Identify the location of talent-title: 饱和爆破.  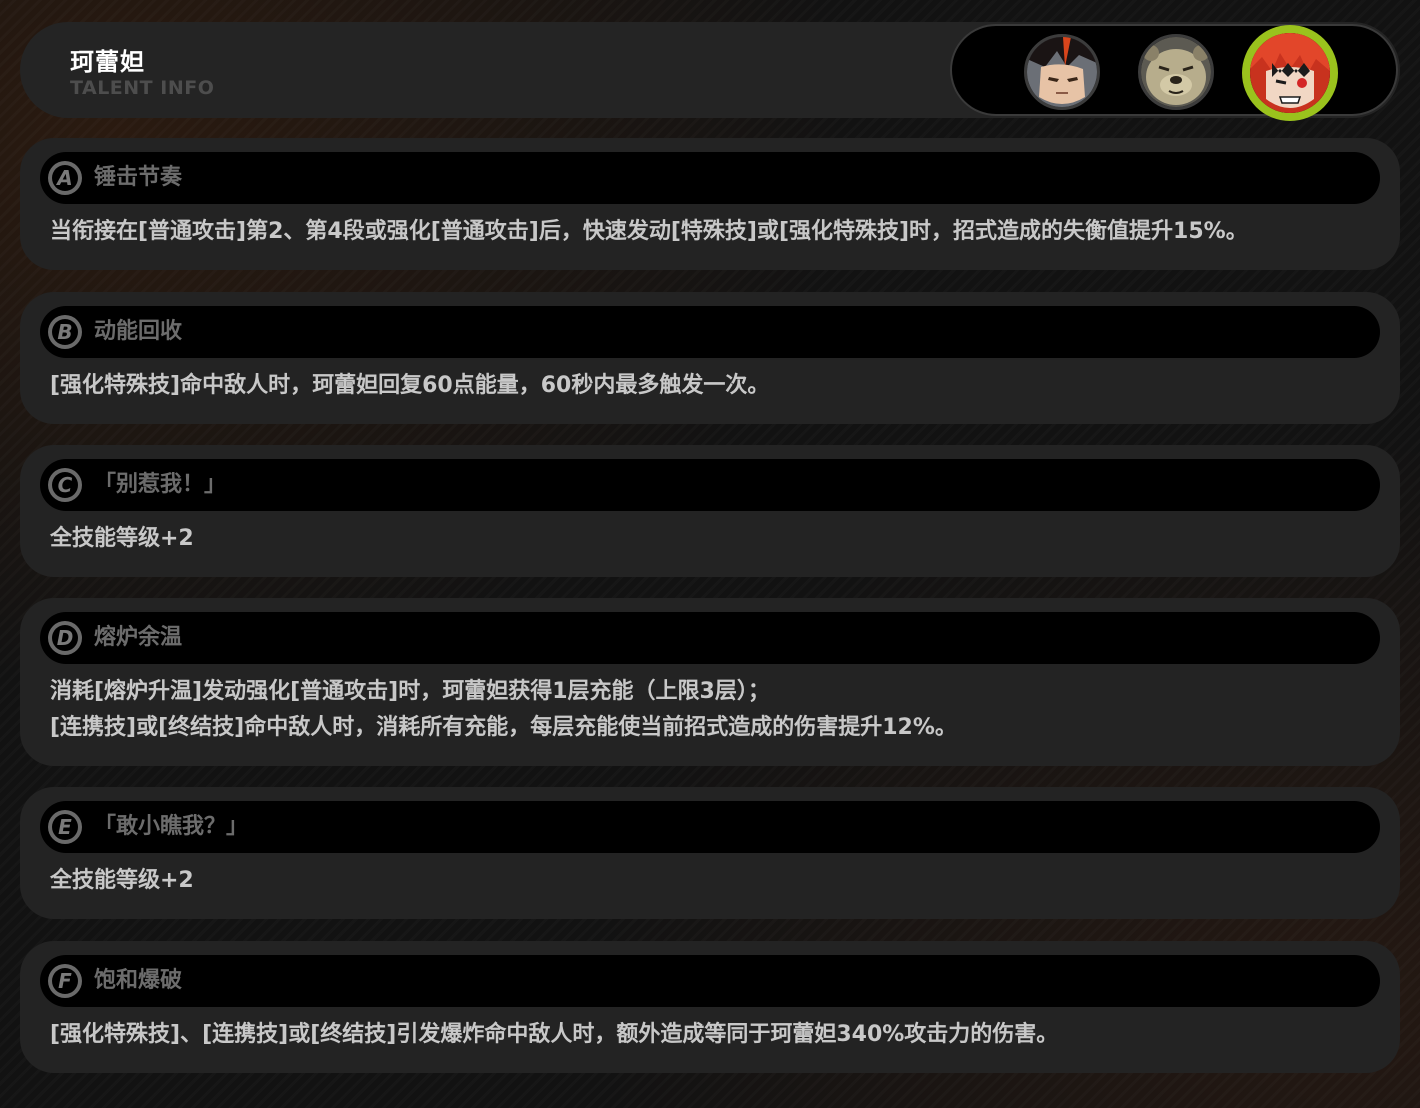
(138, 980).